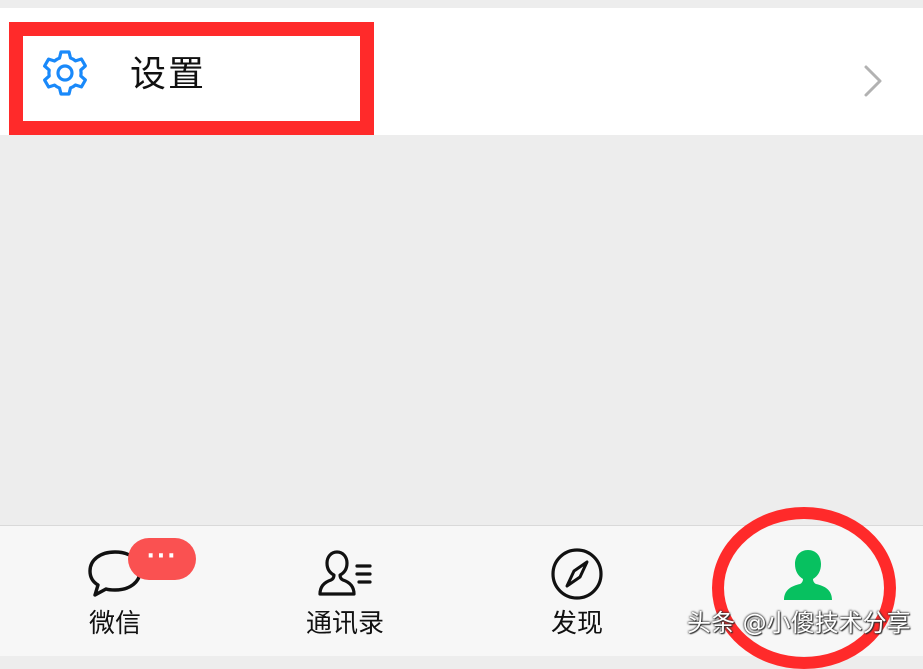 The image size is (923, 669). Describe the element at coordinates (799, 623) in the screenshot. I see `watermark-text: 头条 @小傻技术分享` at that location.